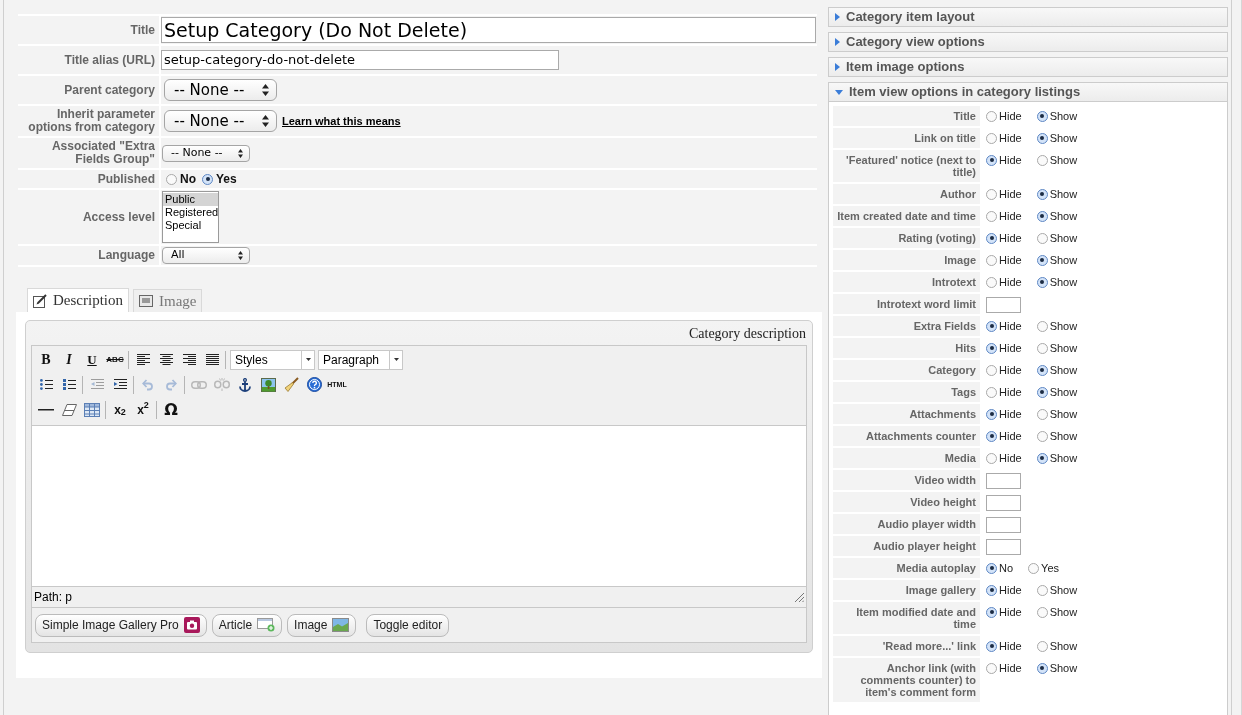  Describe the element at coordinates (191, 625) in the screenshot. I see `camera-icon` at that location.